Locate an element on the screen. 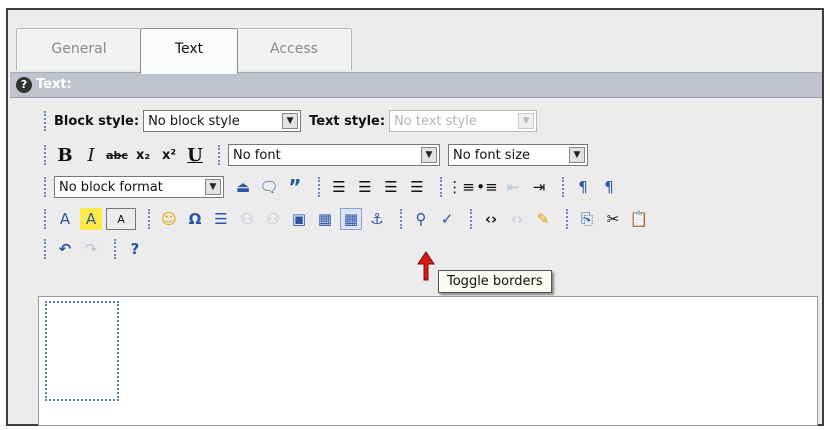 The width and height of the screenshot is (830, 430). block-format-value: No block format is located at coordinates (111, 187).